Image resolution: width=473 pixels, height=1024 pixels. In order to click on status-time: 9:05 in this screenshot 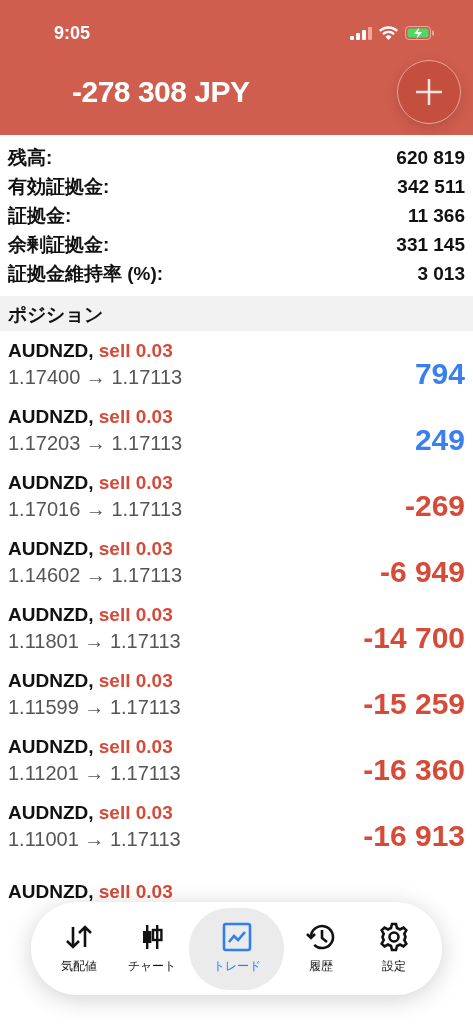, I will do `click(72, 33)`.